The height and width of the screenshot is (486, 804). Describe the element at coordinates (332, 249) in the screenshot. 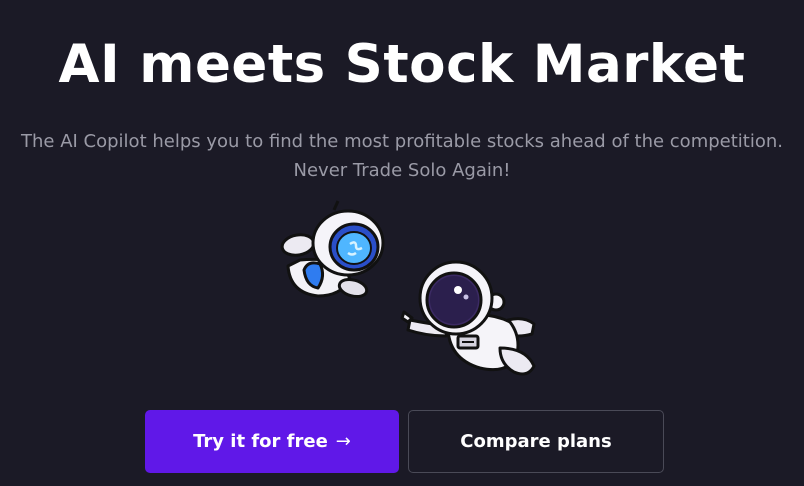

I see `astronaut-left-icon` at that location.